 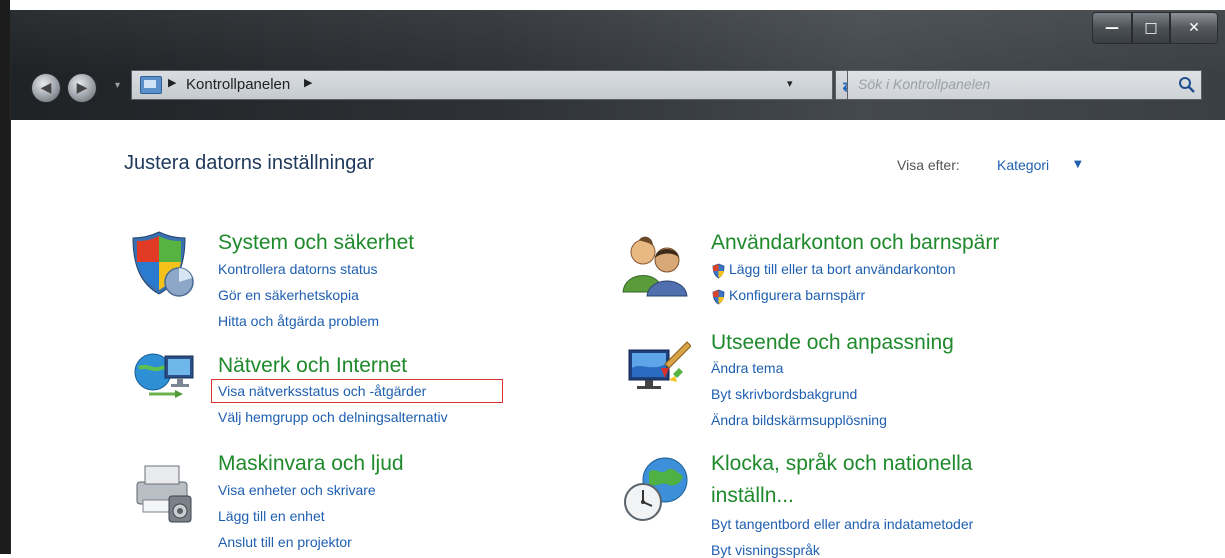 What do you see at coordinates (799, 420) in the screenshot?
I see `link-change-resolution: Ändra bildskärmsupplösning` at bounding box center [799, 420].